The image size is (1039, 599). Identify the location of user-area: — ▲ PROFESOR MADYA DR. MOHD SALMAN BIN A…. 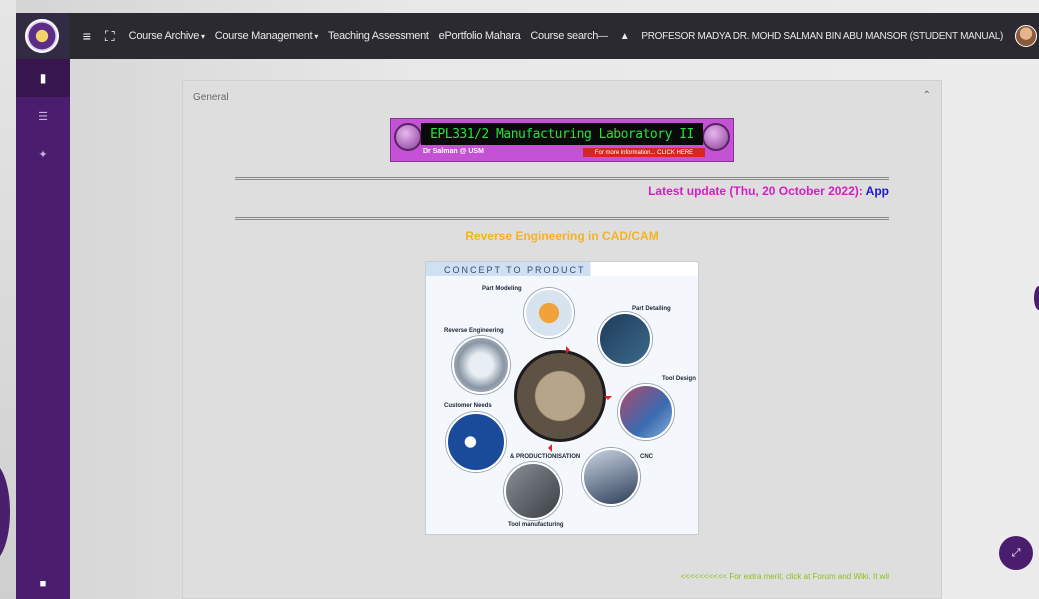
(818, 36).